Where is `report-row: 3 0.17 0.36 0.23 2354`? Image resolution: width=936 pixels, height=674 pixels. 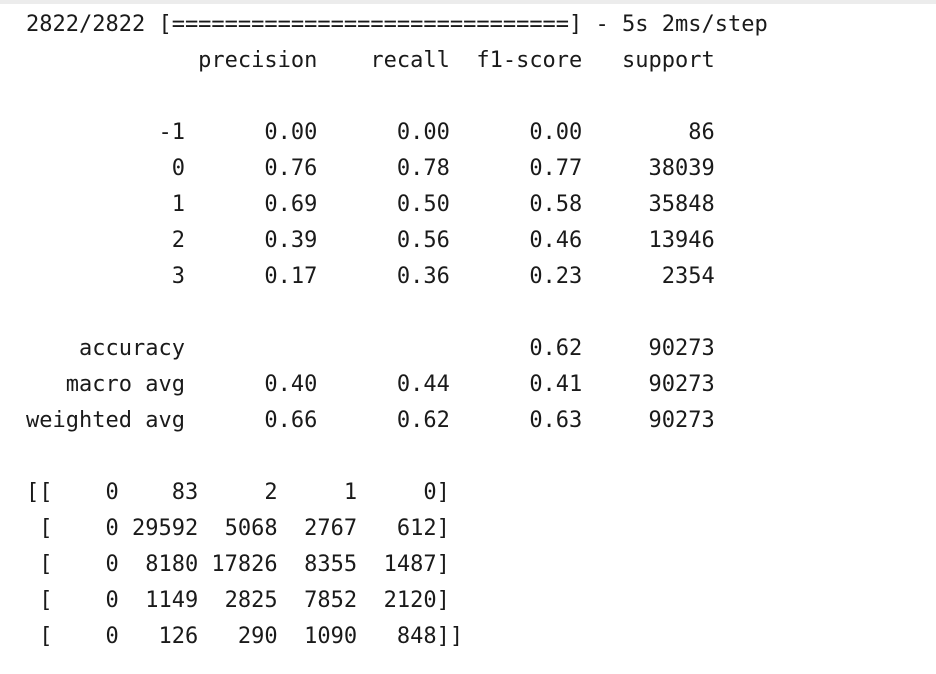 report-row: 3 0.17 0.36 0.23 2354 is located at coordinates (370, 276).